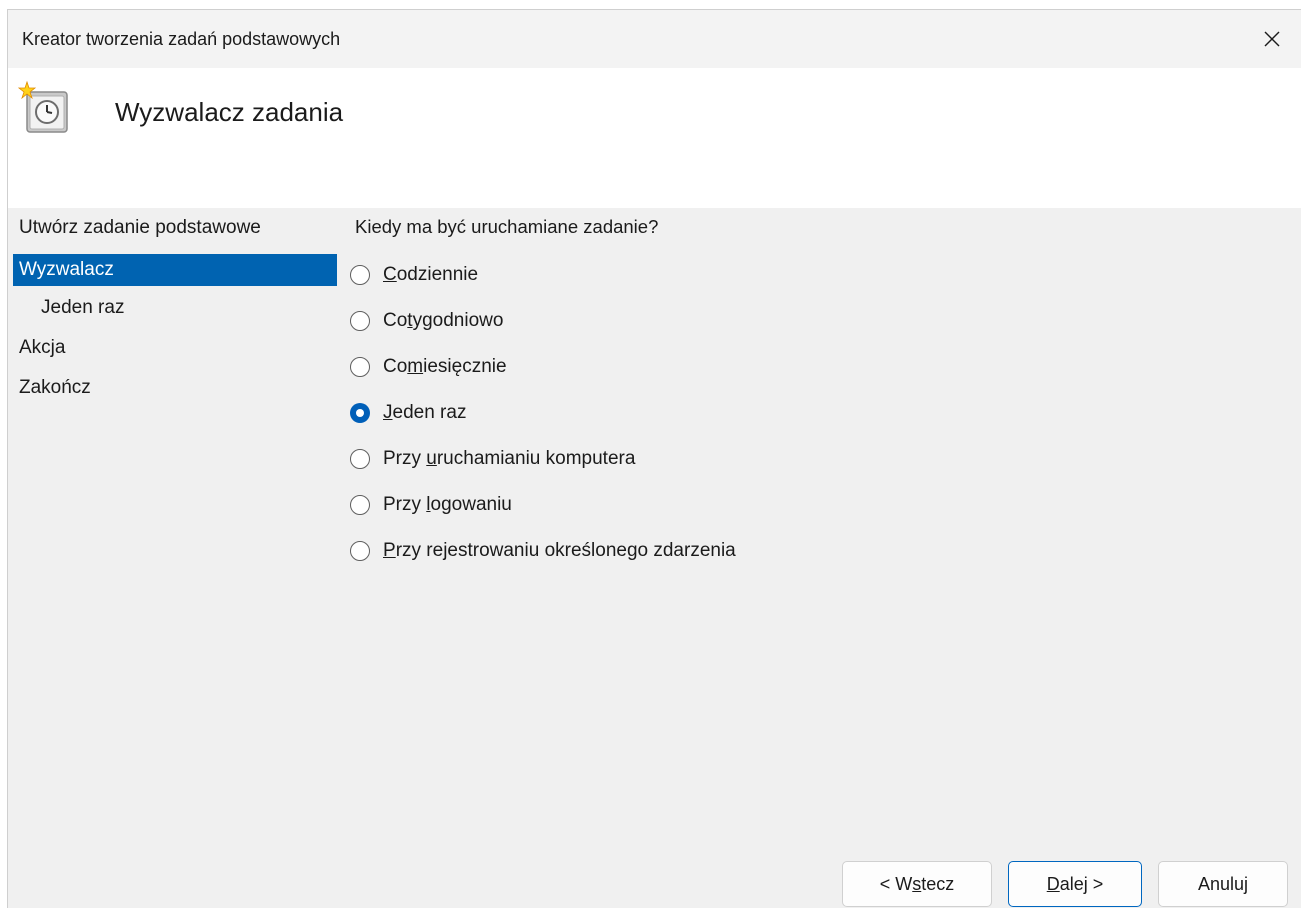  What do you see at coordinates (181, 39) in the screenshot?
I see `window-title: Kreator tworzenia zadań podstawowych` at bounding box center [181, 39].